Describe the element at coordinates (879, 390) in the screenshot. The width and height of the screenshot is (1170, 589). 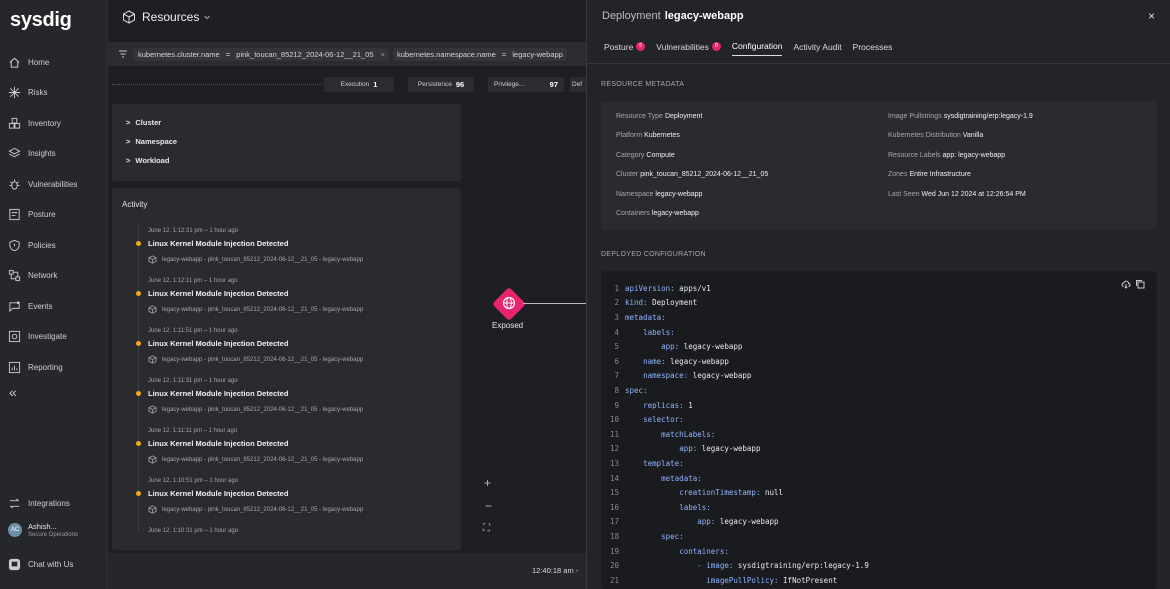
I see `code-line: 8 spec:` at that location.